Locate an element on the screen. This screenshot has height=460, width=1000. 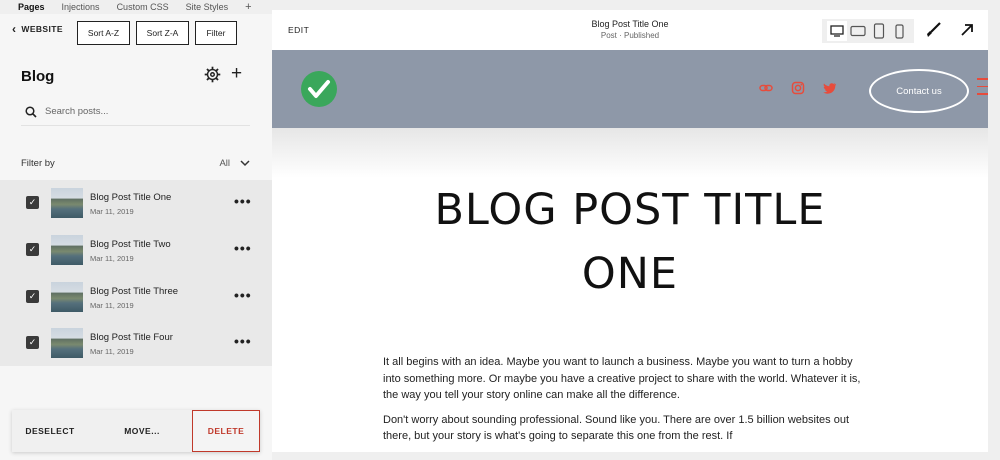
sidebar-toolbar: ‹ WEBSITE Sort A-Z Sort Z-A Filter is located at coordinates (136, 31).